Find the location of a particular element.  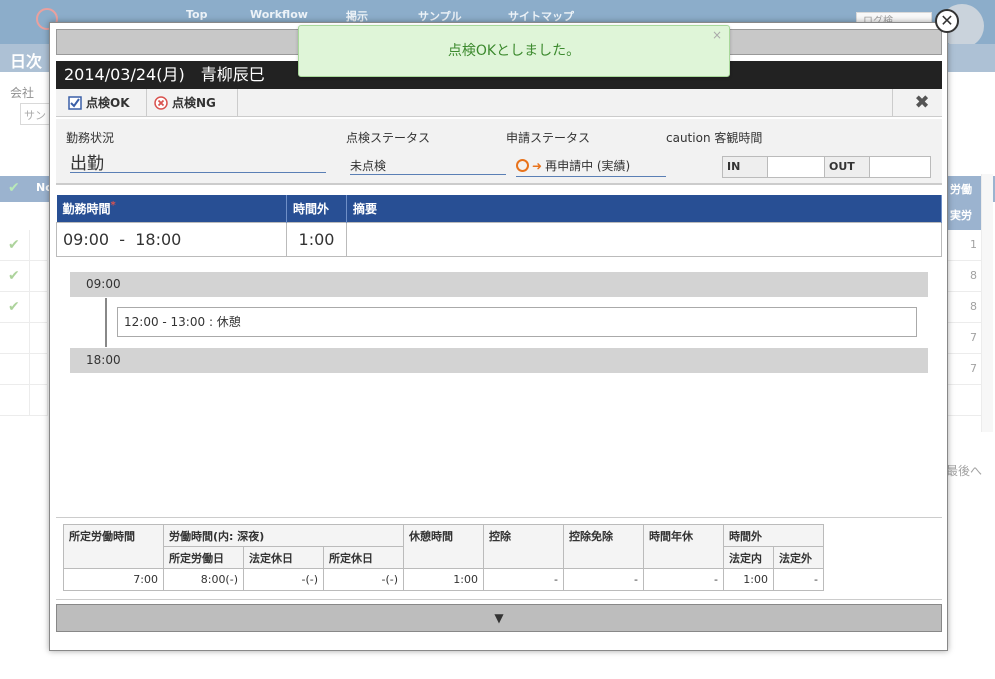

apply-status-field: ➜ 再申請中 (実績) is located at coordinates (591, 167).